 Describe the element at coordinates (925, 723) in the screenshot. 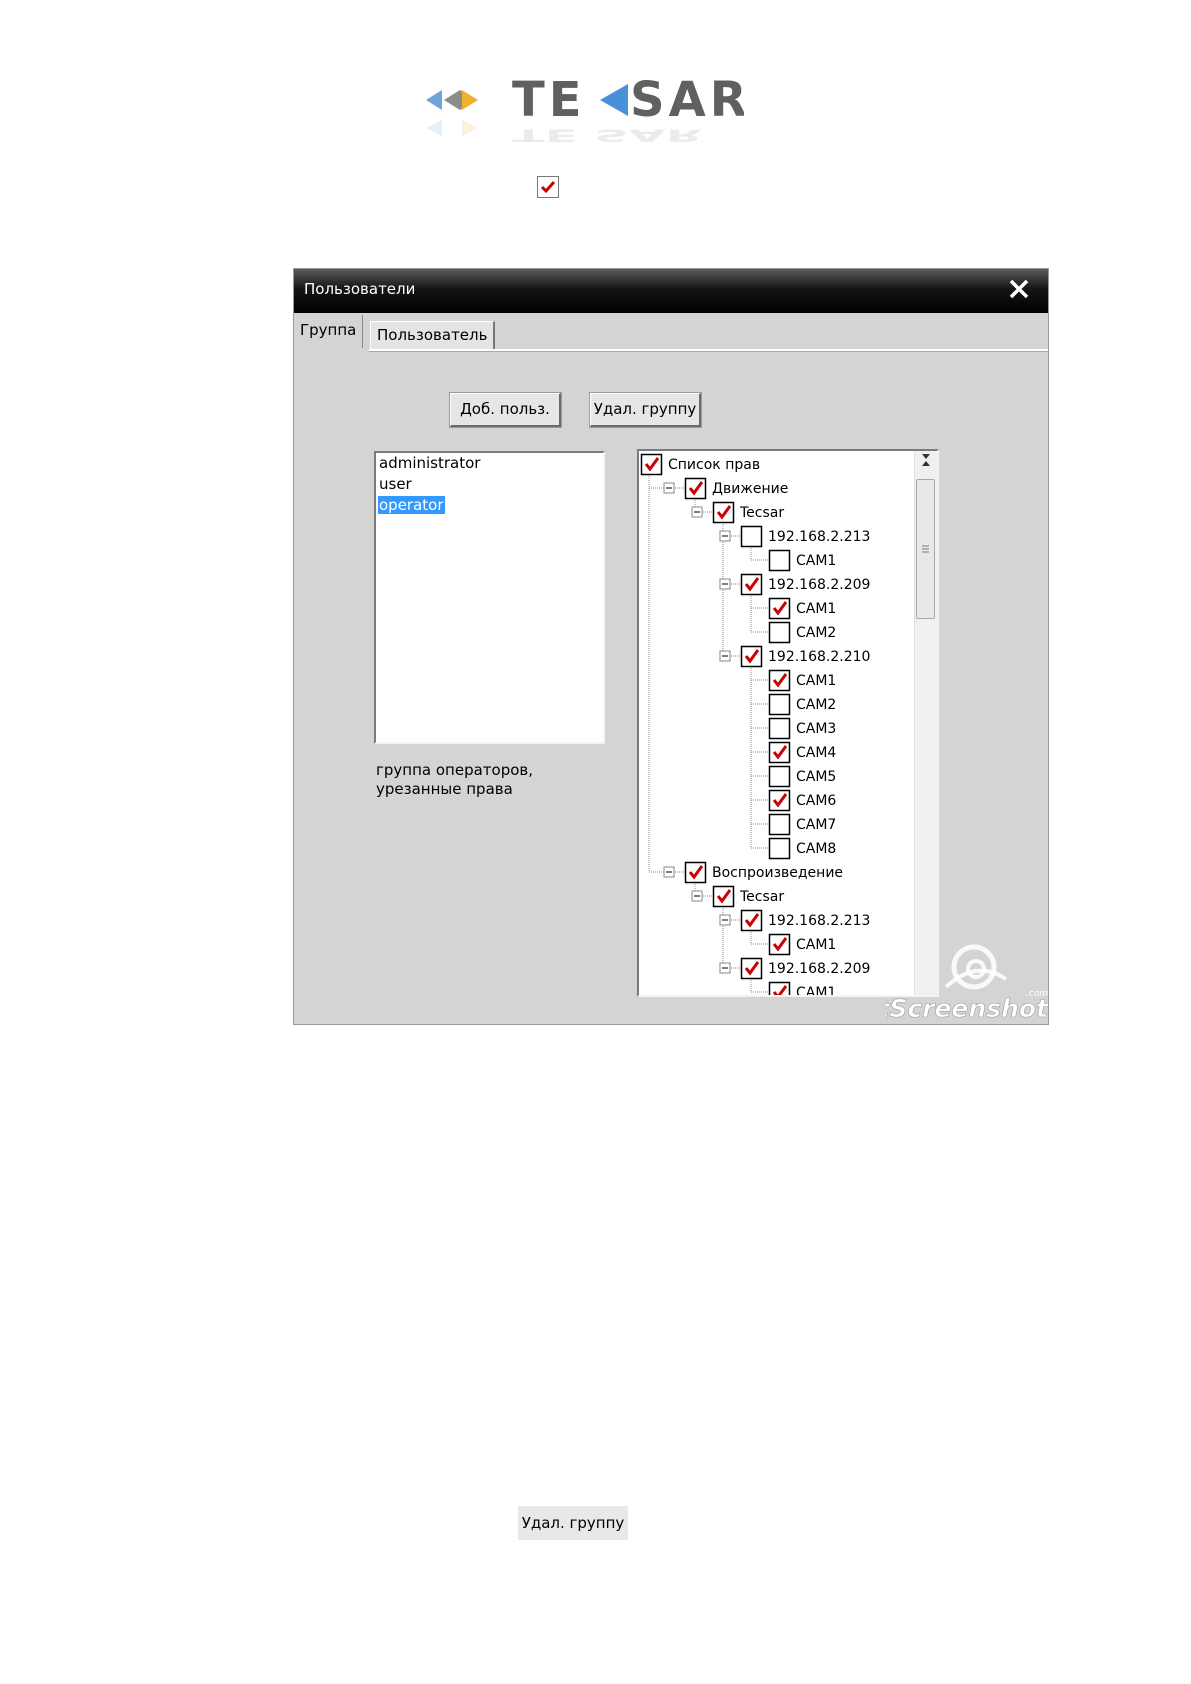

I see `vertical-scrollbar` at that location.